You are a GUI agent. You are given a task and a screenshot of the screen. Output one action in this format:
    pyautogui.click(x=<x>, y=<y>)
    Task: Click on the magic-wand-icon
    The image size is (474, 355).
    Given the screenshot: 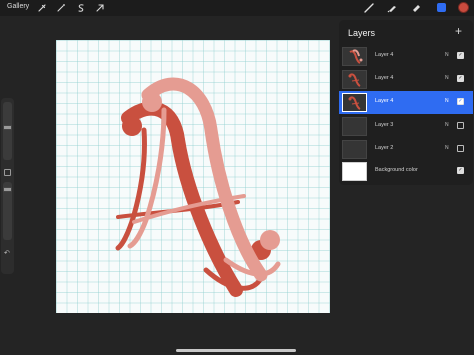 What is the action you would take?
    pyautogui.click(x=61, y=8)
    